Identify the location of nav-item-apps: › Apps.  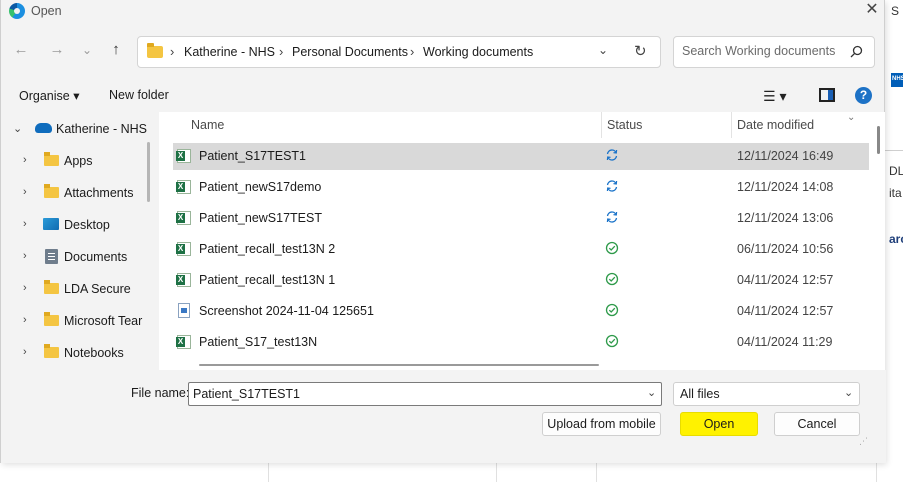
(77, 160).